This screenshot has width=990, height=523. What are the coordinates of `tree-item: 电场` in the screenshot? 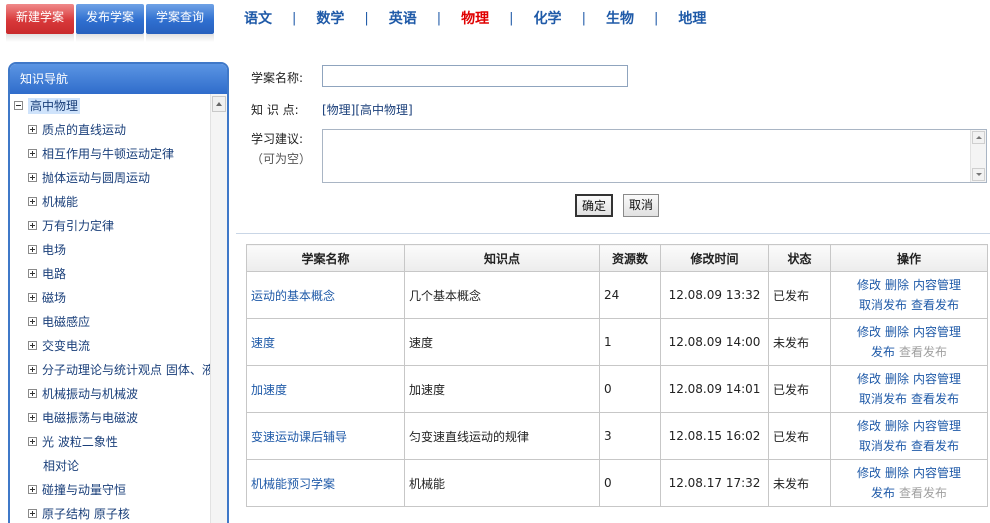 It's located at (111, 250).